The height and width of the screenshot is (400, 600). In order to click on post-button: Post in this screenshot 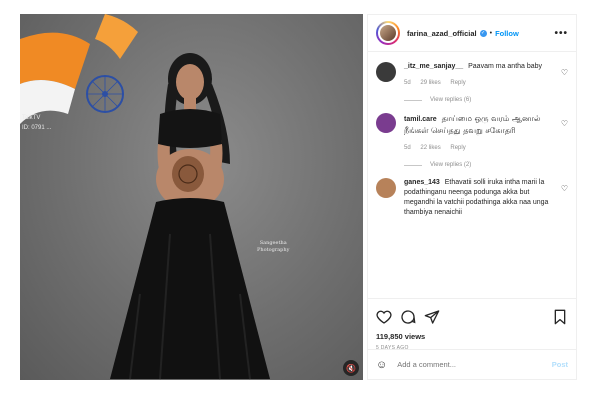, I will do `click(560, 364)`.